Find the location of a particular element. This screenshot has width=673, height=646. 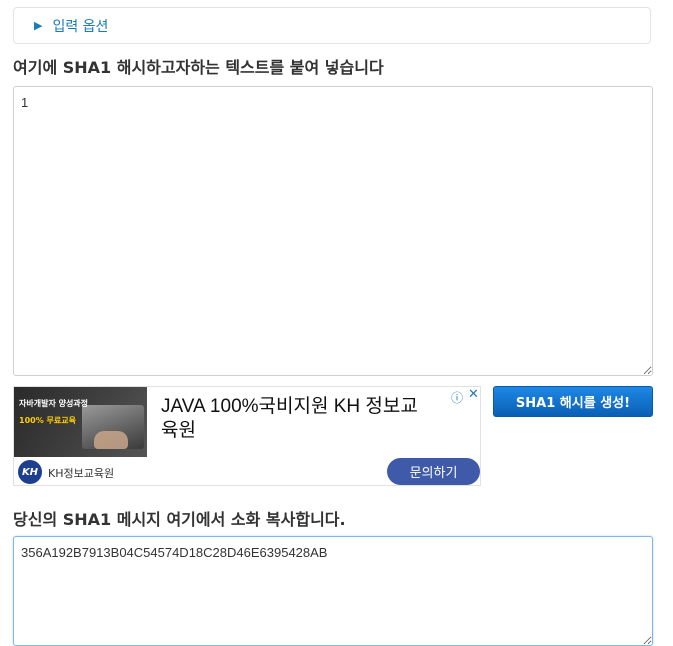

input-heading: 여기에 SHA1 해시하고자하는 텍스트를 붙여 넣습니다 is located at coordinates (198, 67).